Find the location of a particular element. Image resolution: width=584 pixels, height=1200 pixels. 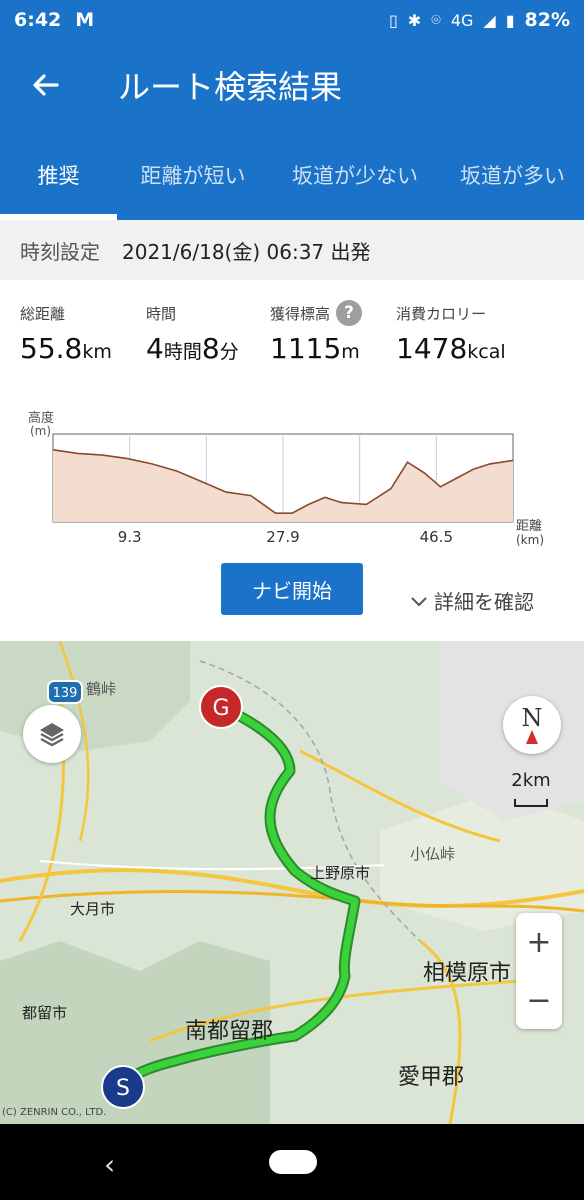

stat-elevation-unit: m is located at coordinates (350, 352).